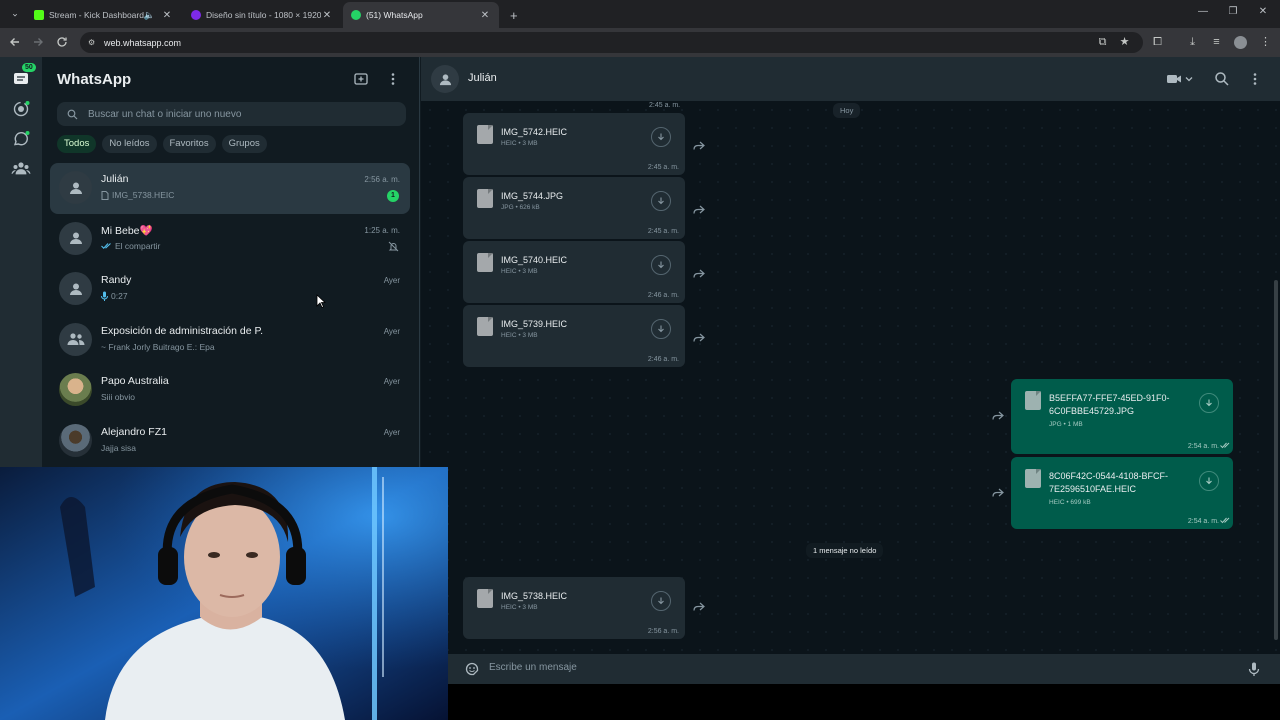 This screenshot has width=1280, height=720. What do you see at coordinates (850, 79) in the screenshot?
I see `conversation-header: Julián` at bounding box center [850, 79].